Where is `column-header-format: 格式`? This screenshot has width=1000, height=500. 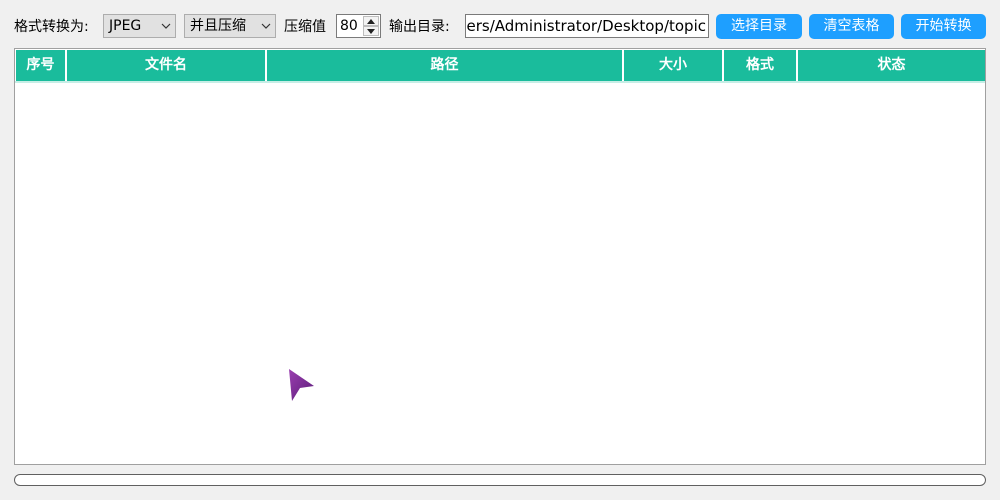 column-header-format: 格式 is located at coordinates (761, 65).